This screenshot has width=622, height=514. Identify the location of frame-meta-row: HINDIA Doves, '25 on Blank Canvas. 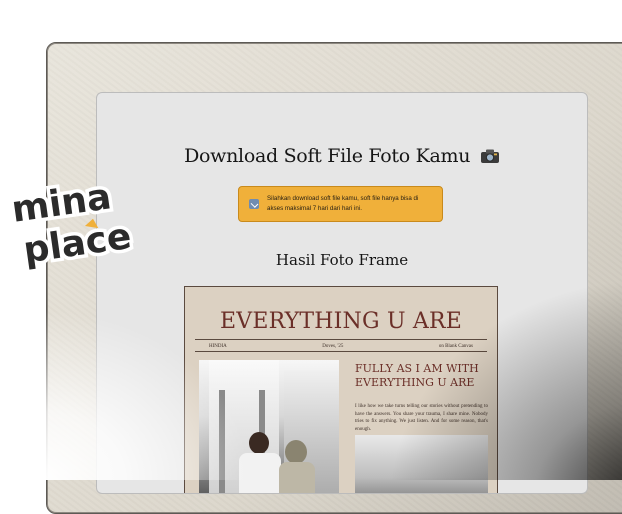
(341, 346).